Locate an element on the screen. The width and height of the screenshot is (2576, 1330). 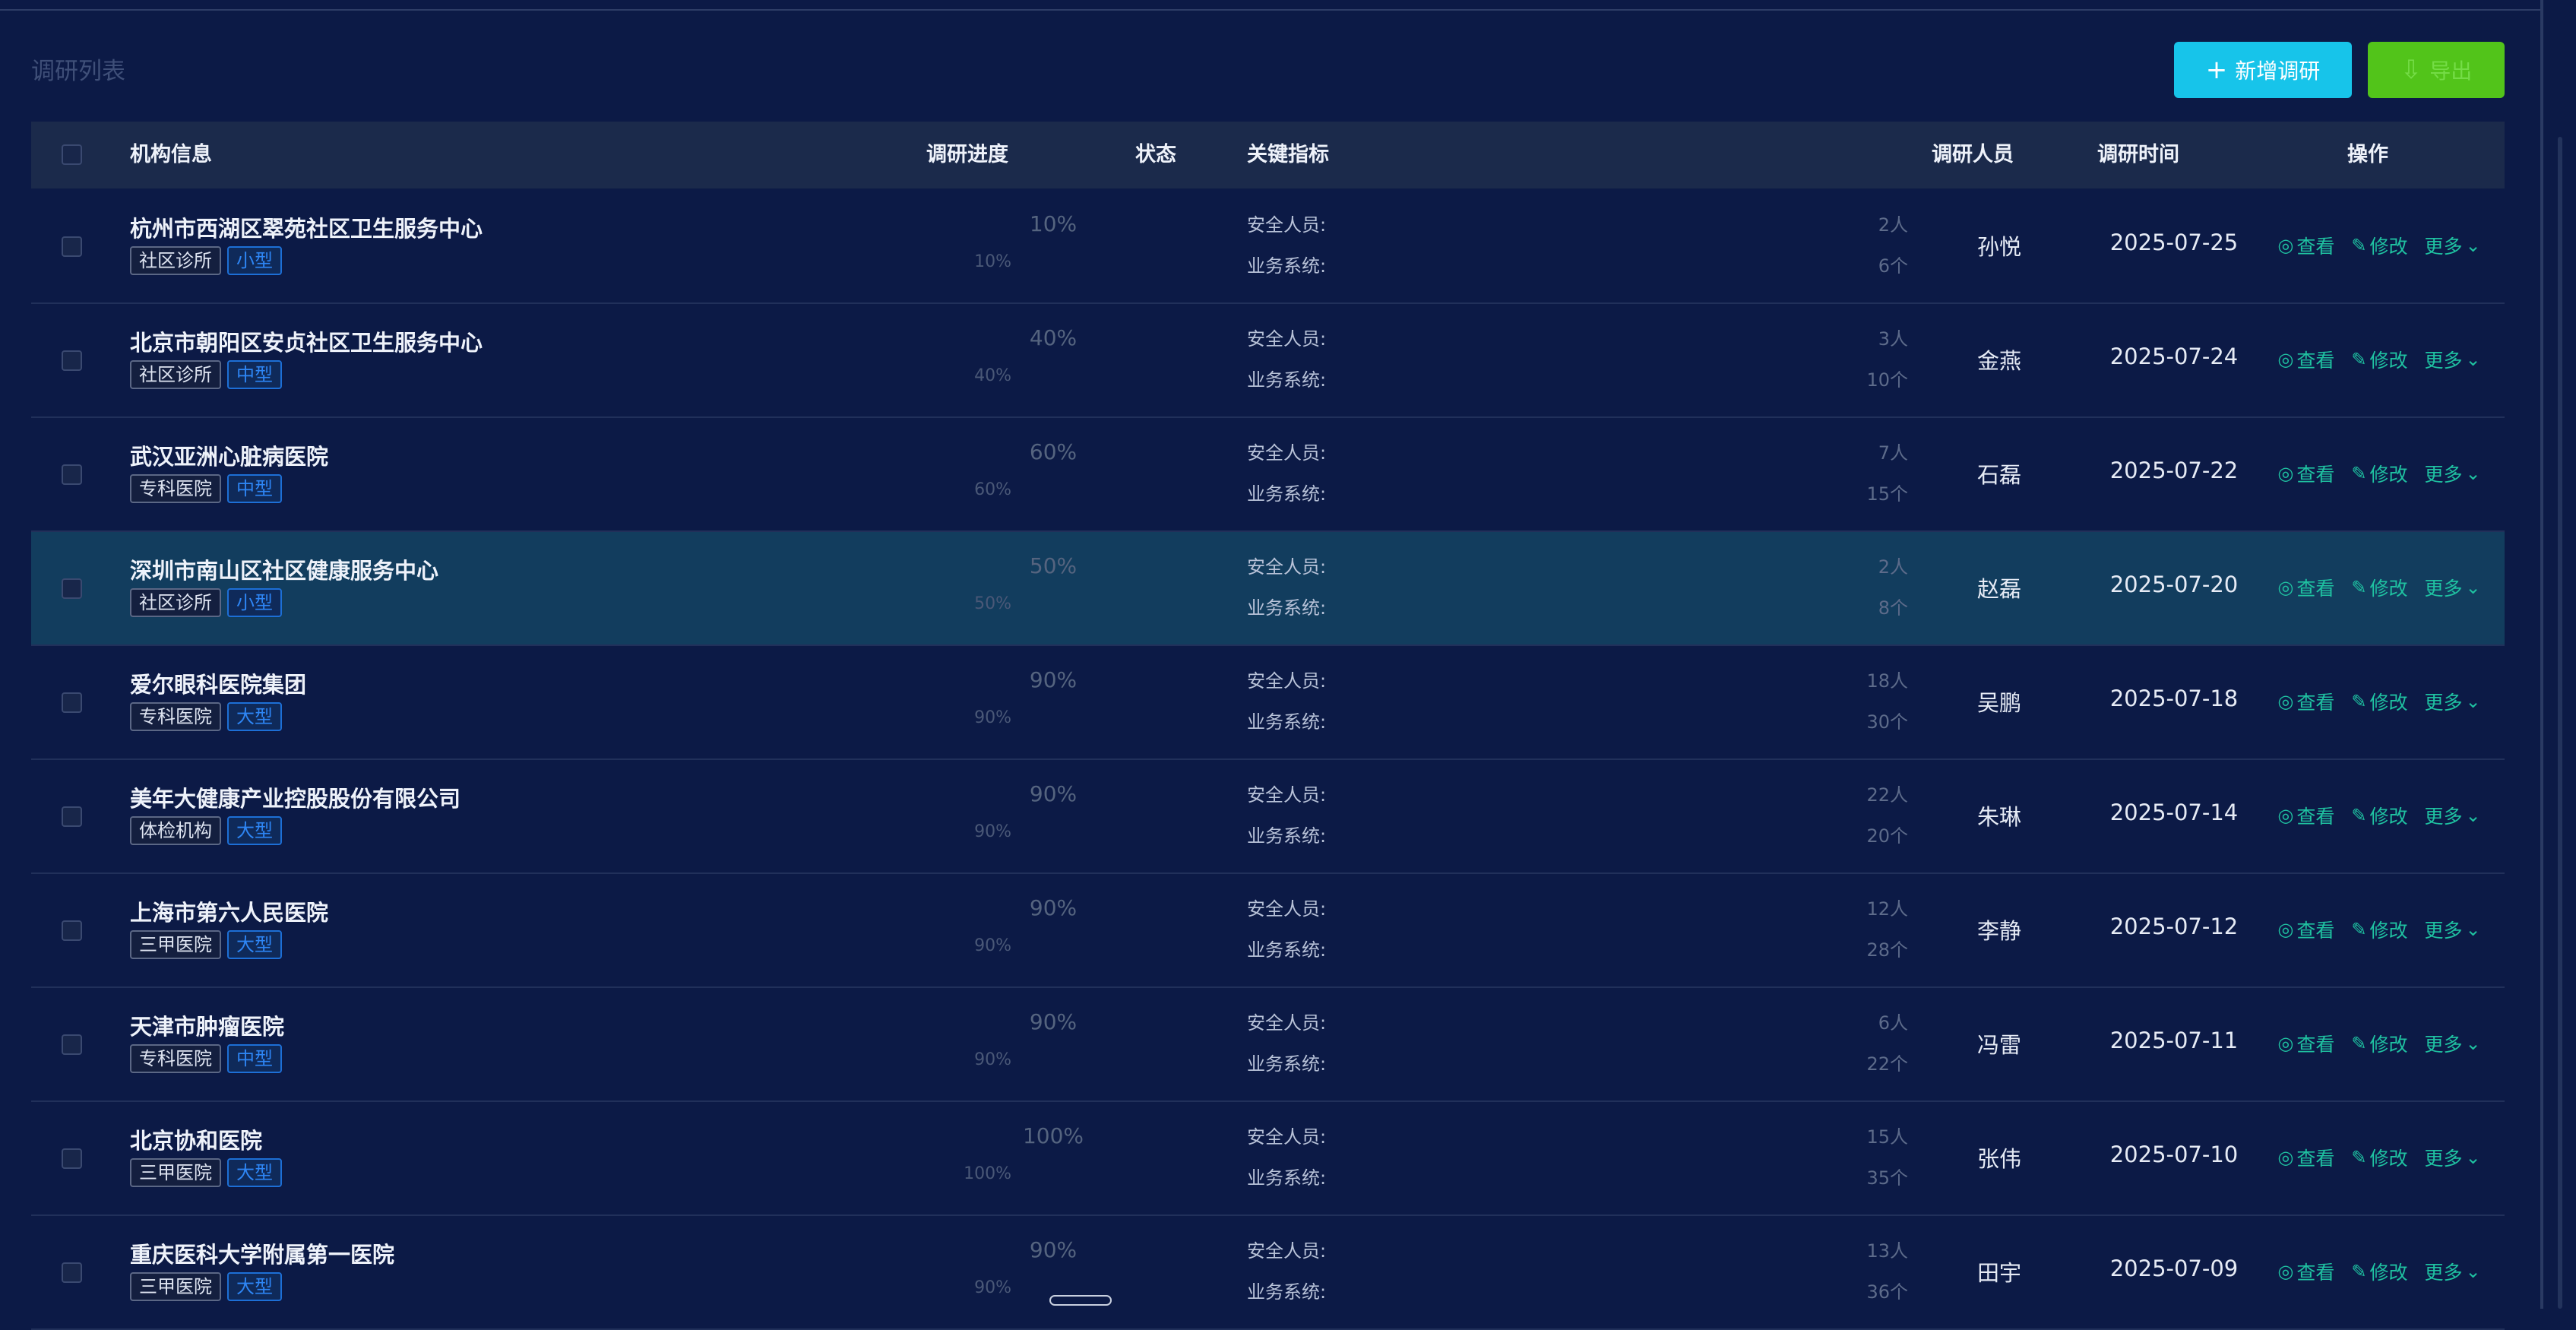
org-name: 爱尔眼科医院集团 is located at coordinates (219, 685).